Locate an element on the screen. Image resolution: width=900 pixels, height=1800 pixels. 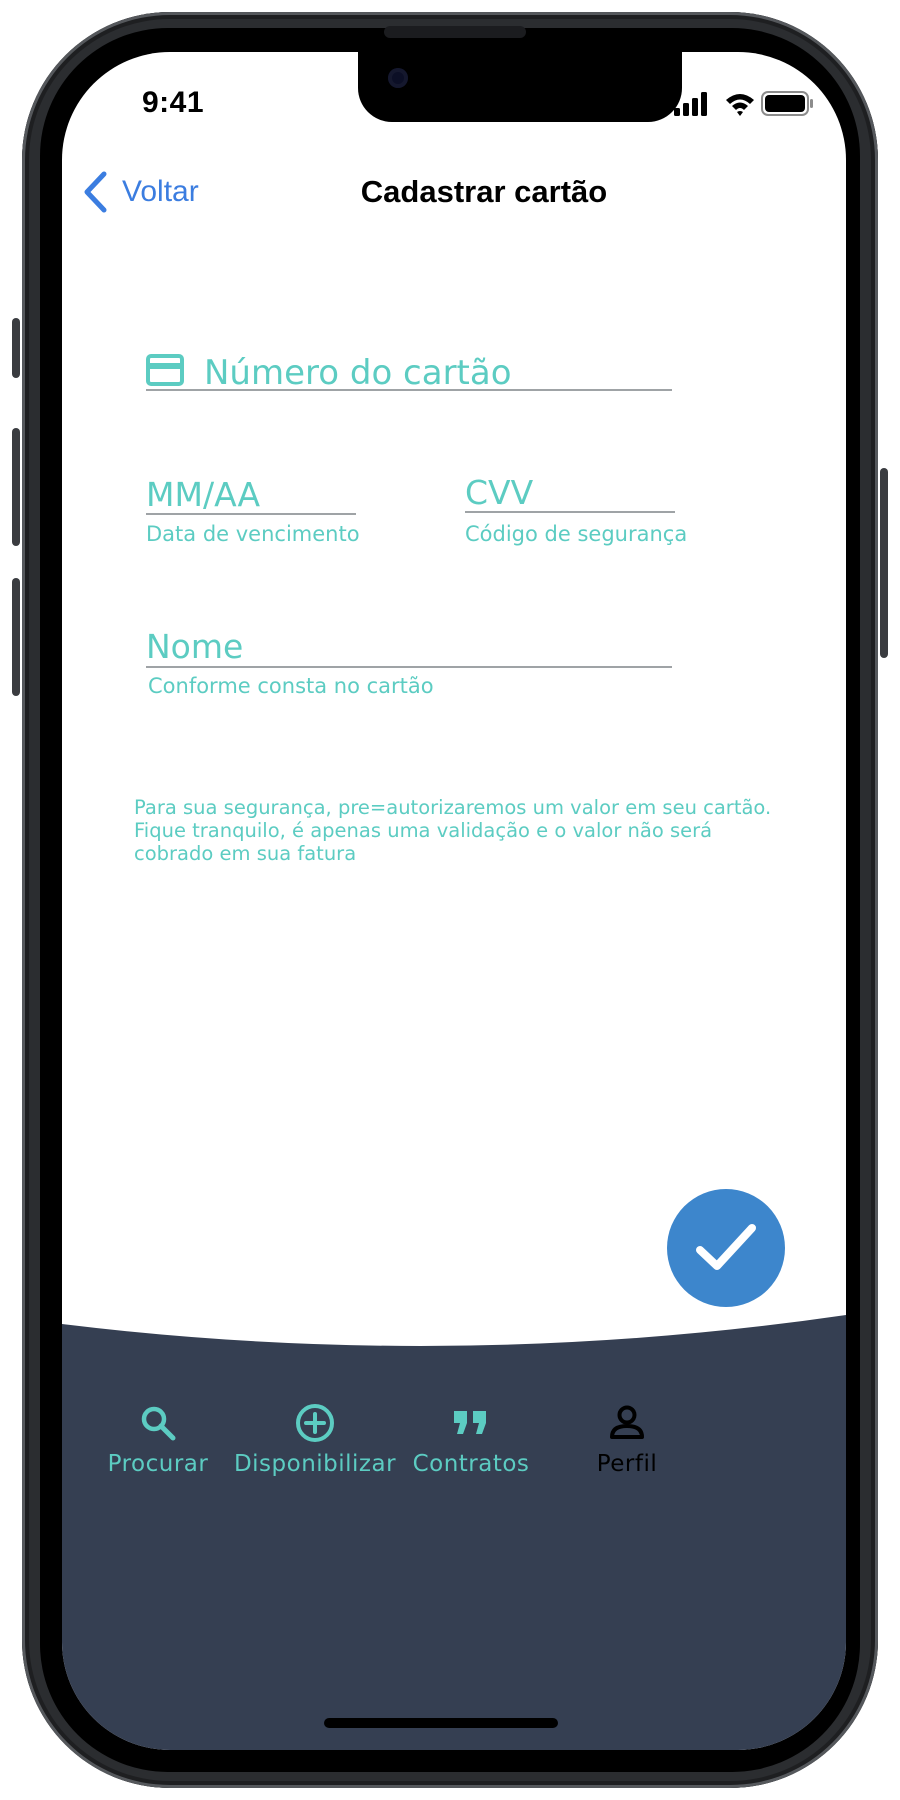
page-title: Cadastrar cartão is located at coordinates (484, 191).